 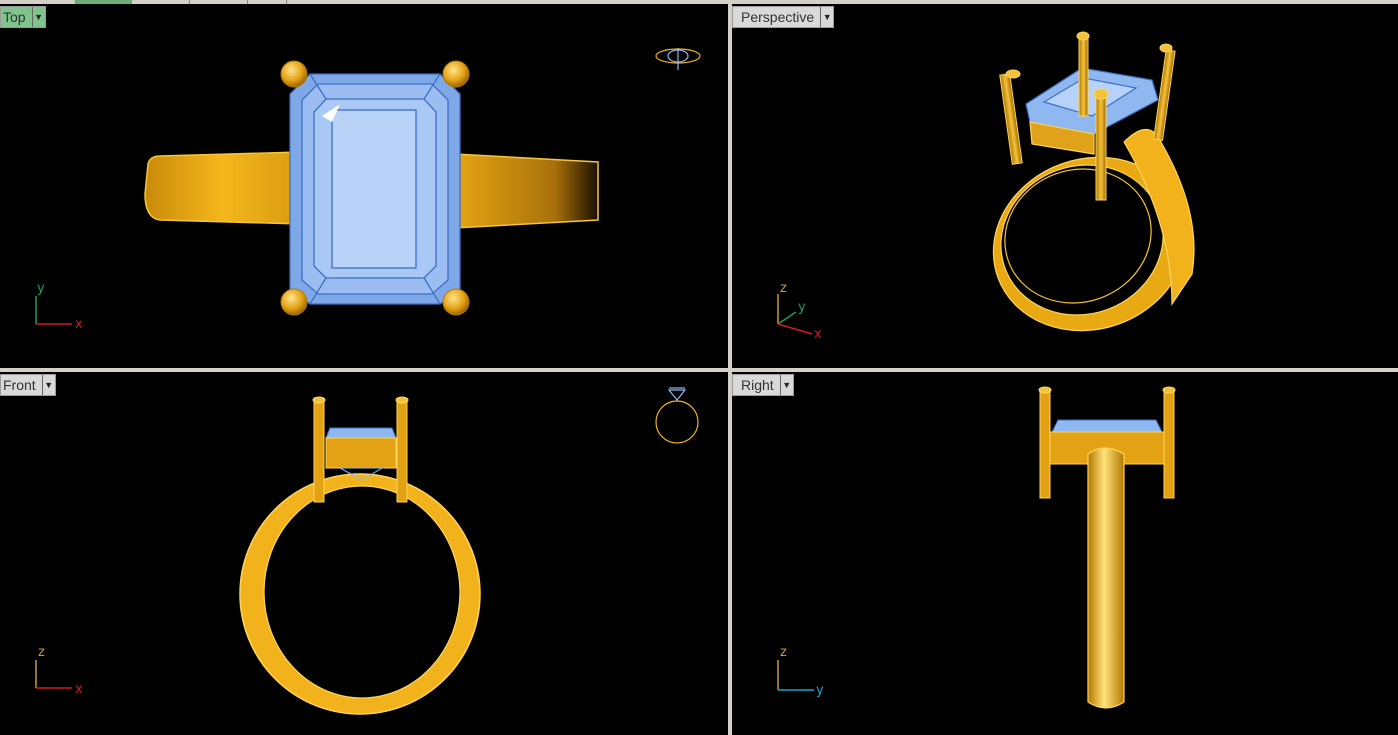 What do you see at coordinates (456, 302) in the screenshot?
I see `prong-bottom-right` at bounding box center [456, 302].